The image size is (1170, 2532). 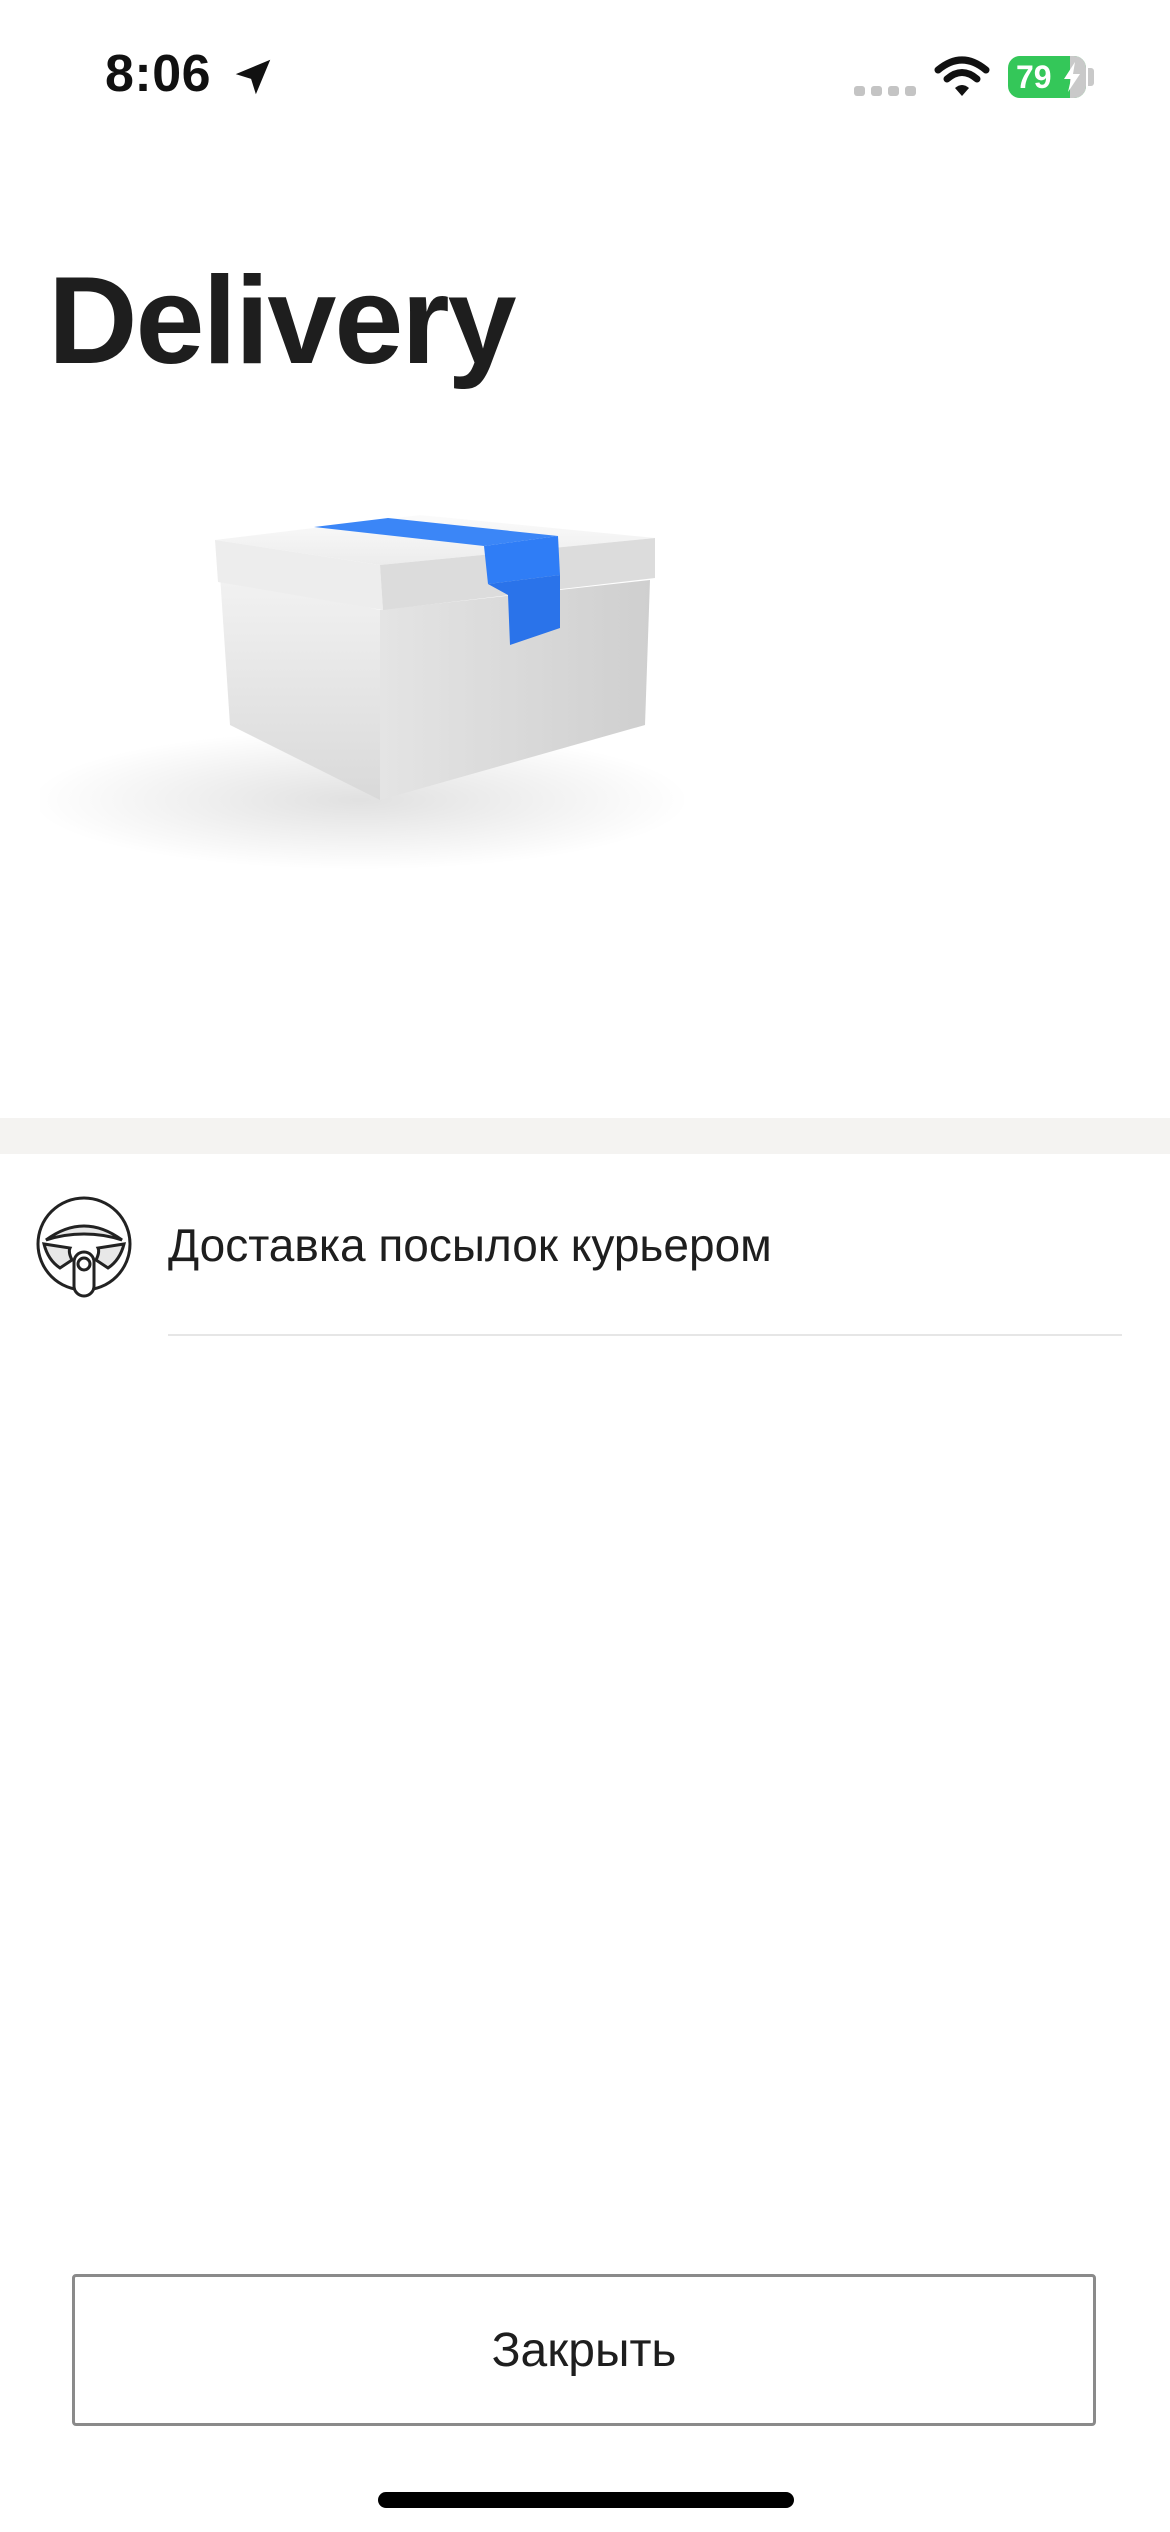 What do you see at coordinates (885, 91) in the screenshot?
I see `cellular-signal-icon` at bounding box center [885, 91].